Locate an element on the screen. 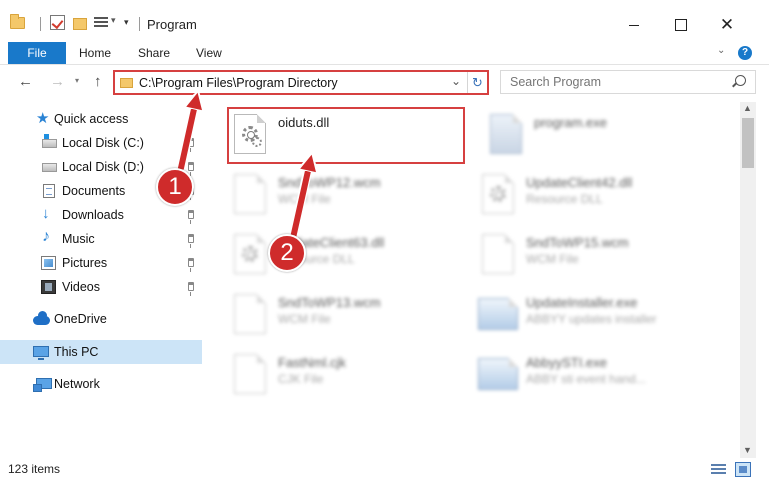  file-item-program-exe: program.exe is located at coordinates (593, 136).